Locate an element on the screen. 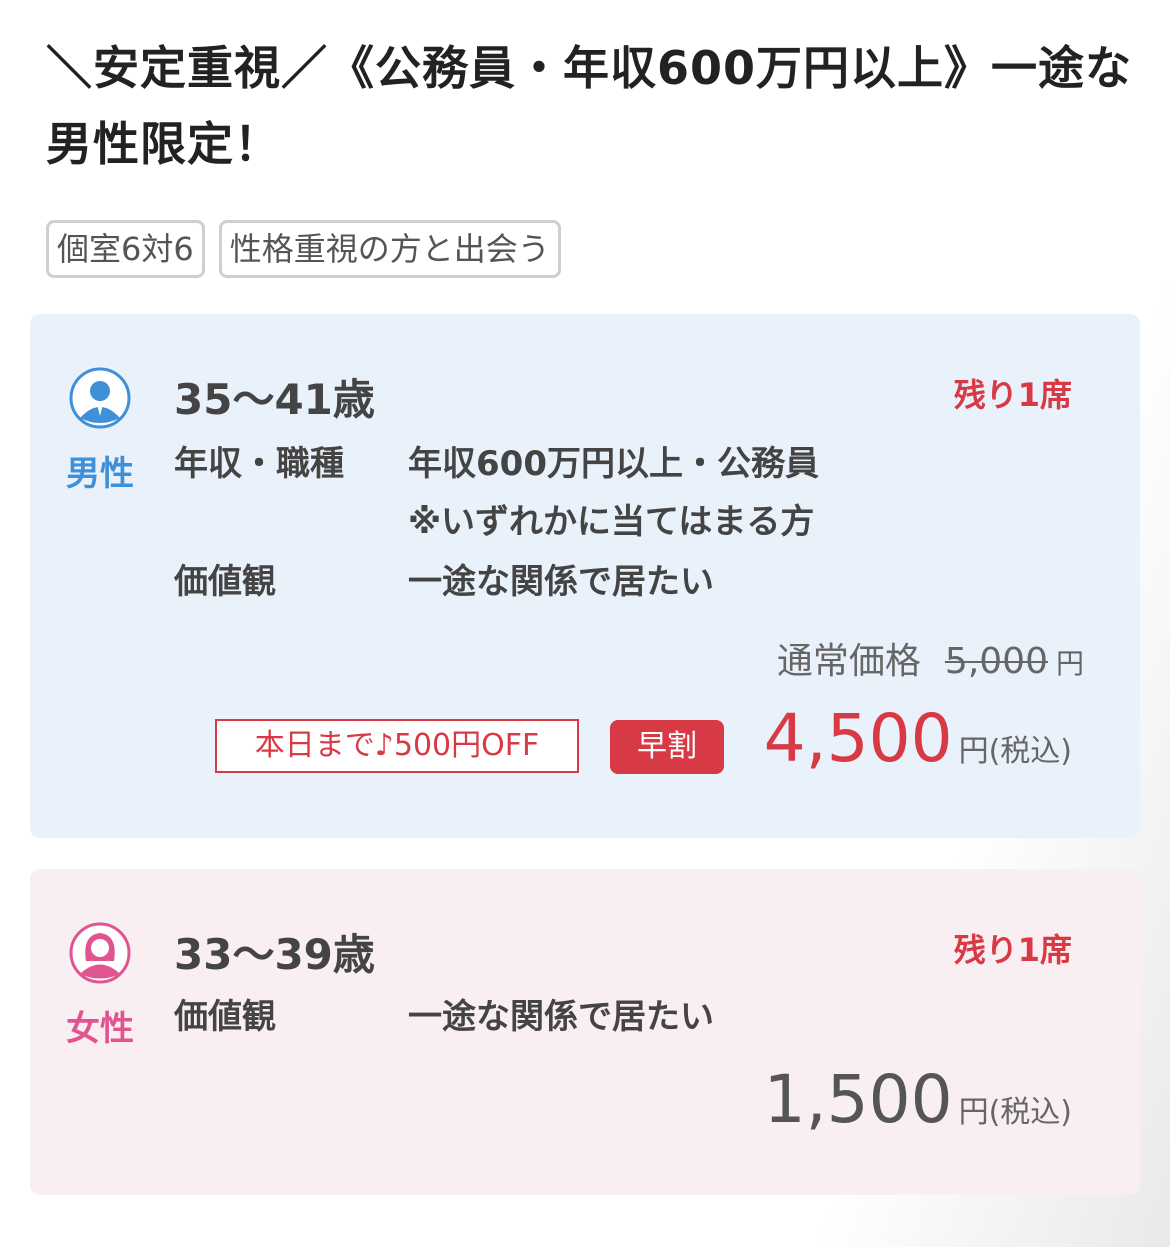  male-label: 男性 is located at coordinates (100, 474).